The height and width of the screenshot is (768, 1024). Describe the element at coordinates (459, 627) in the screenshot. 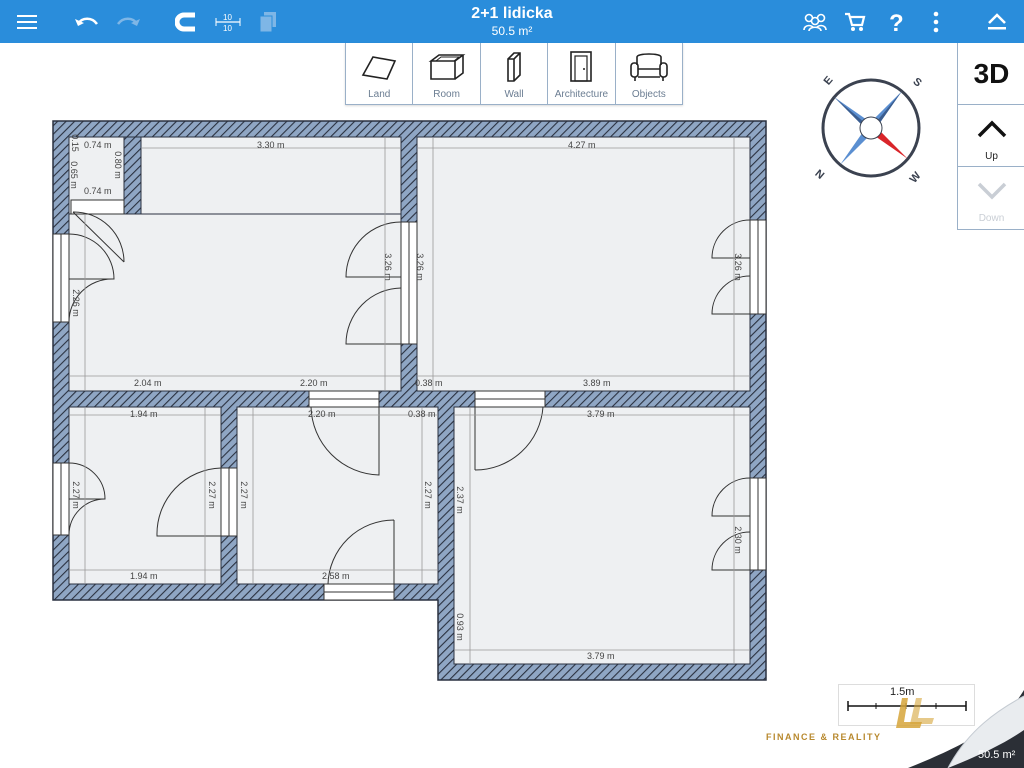

I see `dim-label: 0.93 m` at that location.